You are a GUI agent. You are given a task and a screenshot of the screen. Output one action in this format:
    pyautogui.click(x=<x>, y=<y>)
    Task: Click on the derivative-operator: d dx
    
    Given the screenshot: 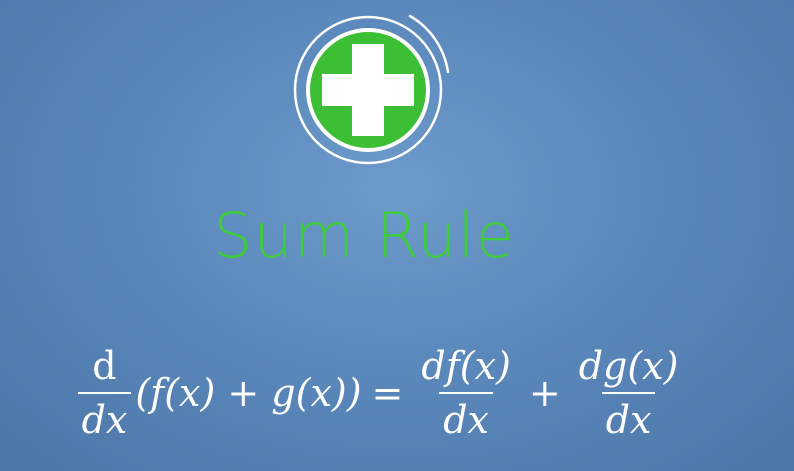 What is the action you would take?
    pyautogui.click(x=104, y=393)
    